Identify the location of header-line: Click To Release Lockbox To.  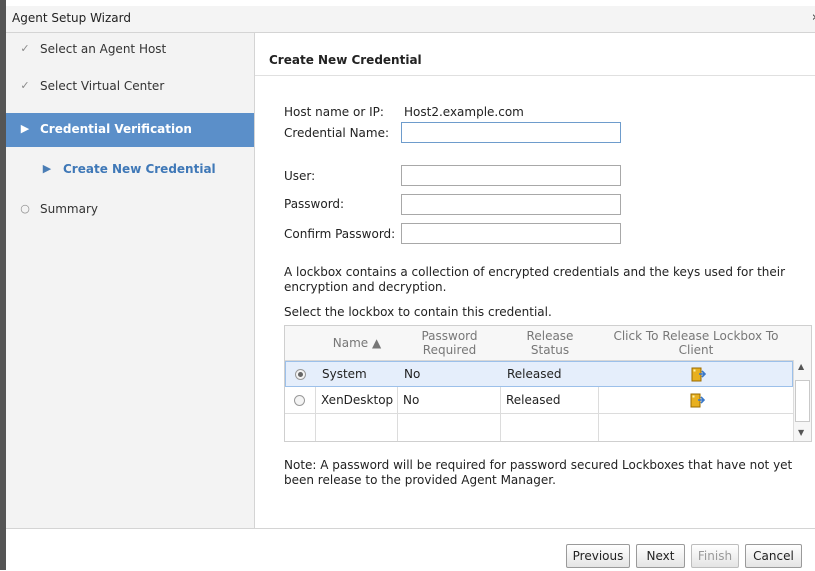
(696, 336).